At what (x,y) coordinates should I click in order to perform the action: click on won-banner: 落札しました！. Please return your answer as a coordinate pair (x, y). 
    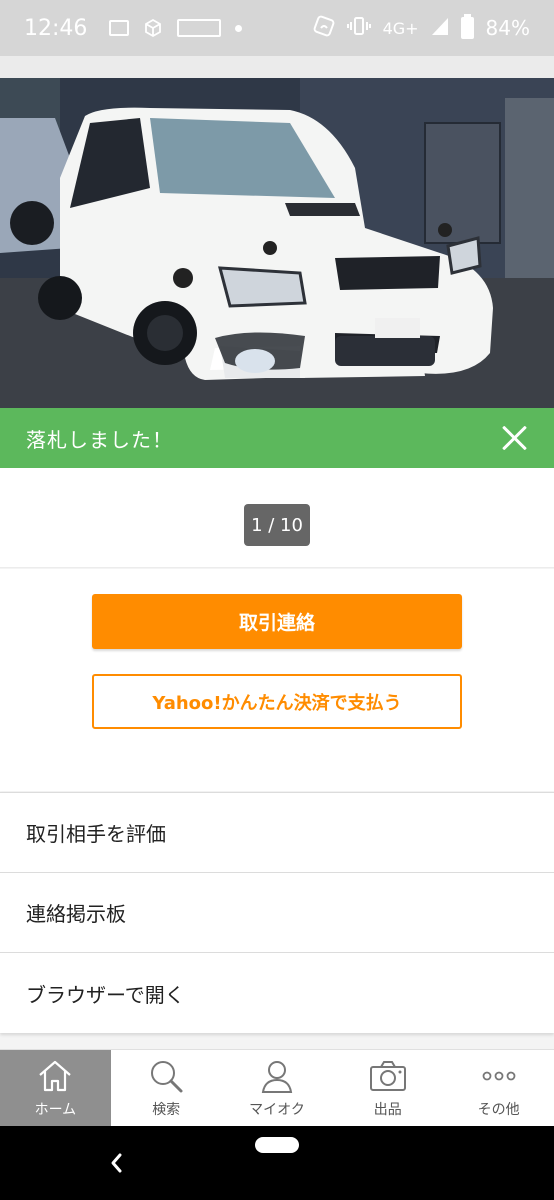
    Looking at the image, I should click on (277, 438).